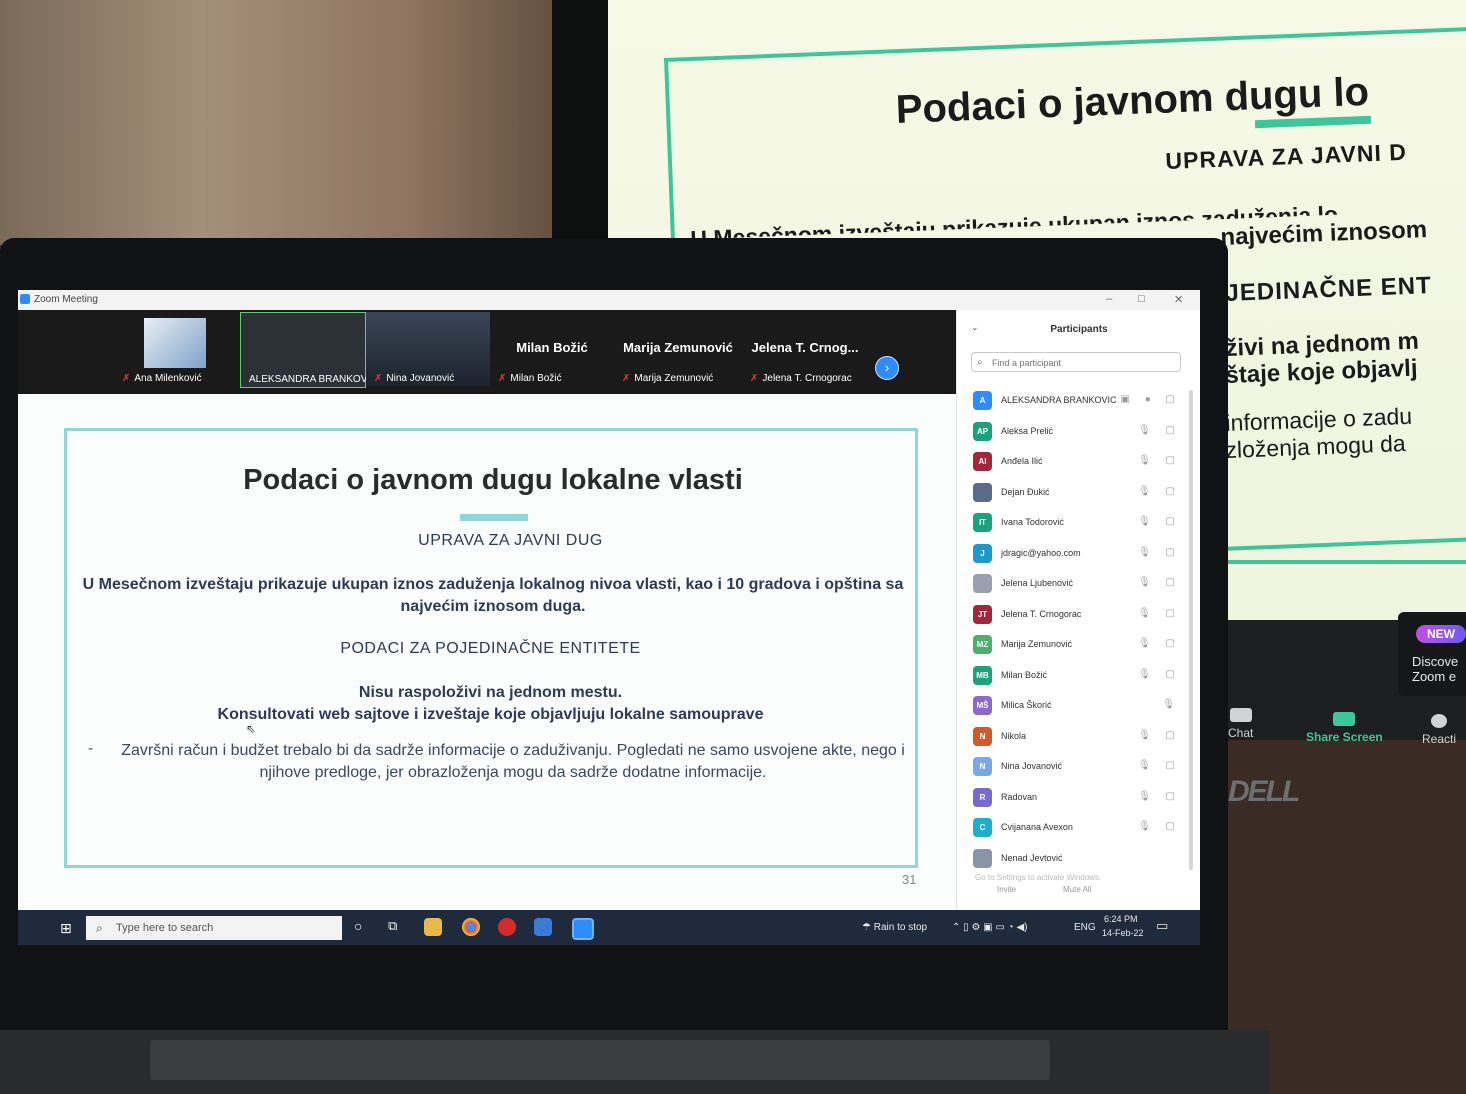 This screenshot has width=1466, height=1094. What do you see at coordinates (290, 122) in the screenshot?
I see `background-wall` at bounding box center [290, 122].